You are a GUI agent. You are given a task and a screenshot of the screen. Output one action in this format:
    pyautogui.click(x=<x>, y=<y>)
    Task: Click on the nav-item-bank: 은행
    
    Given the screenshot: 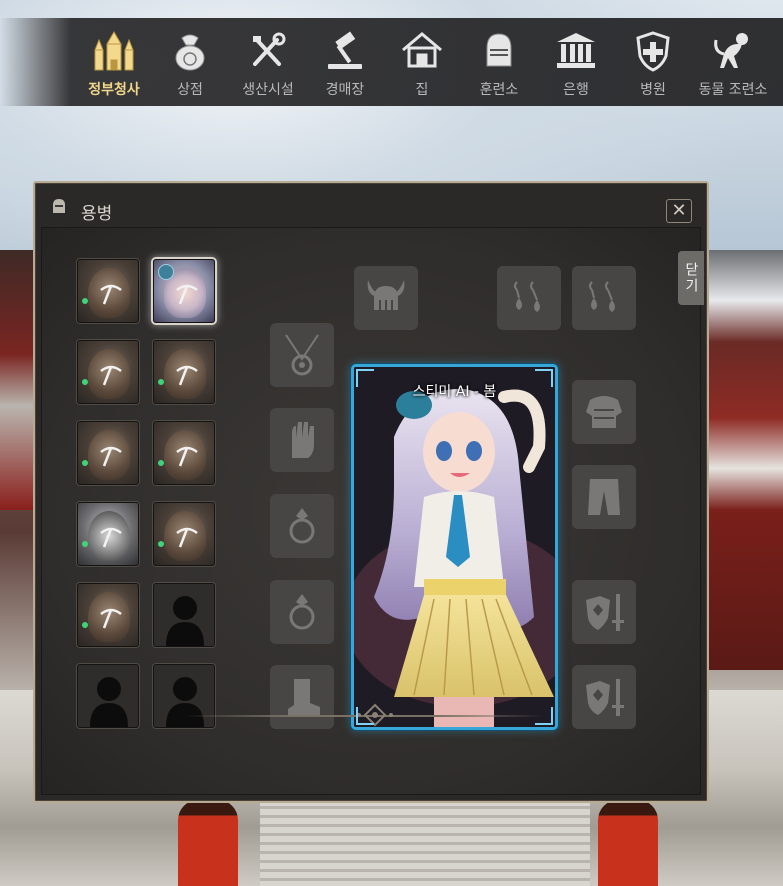 What is the action you would take?
    pyautogui.click(x=576, y=62)
    